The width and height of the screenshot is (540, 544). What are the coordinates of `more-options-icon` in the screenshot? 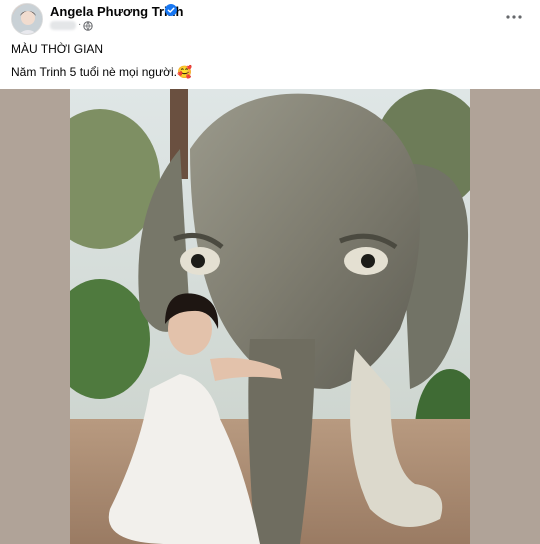 It's located at (514, 17).